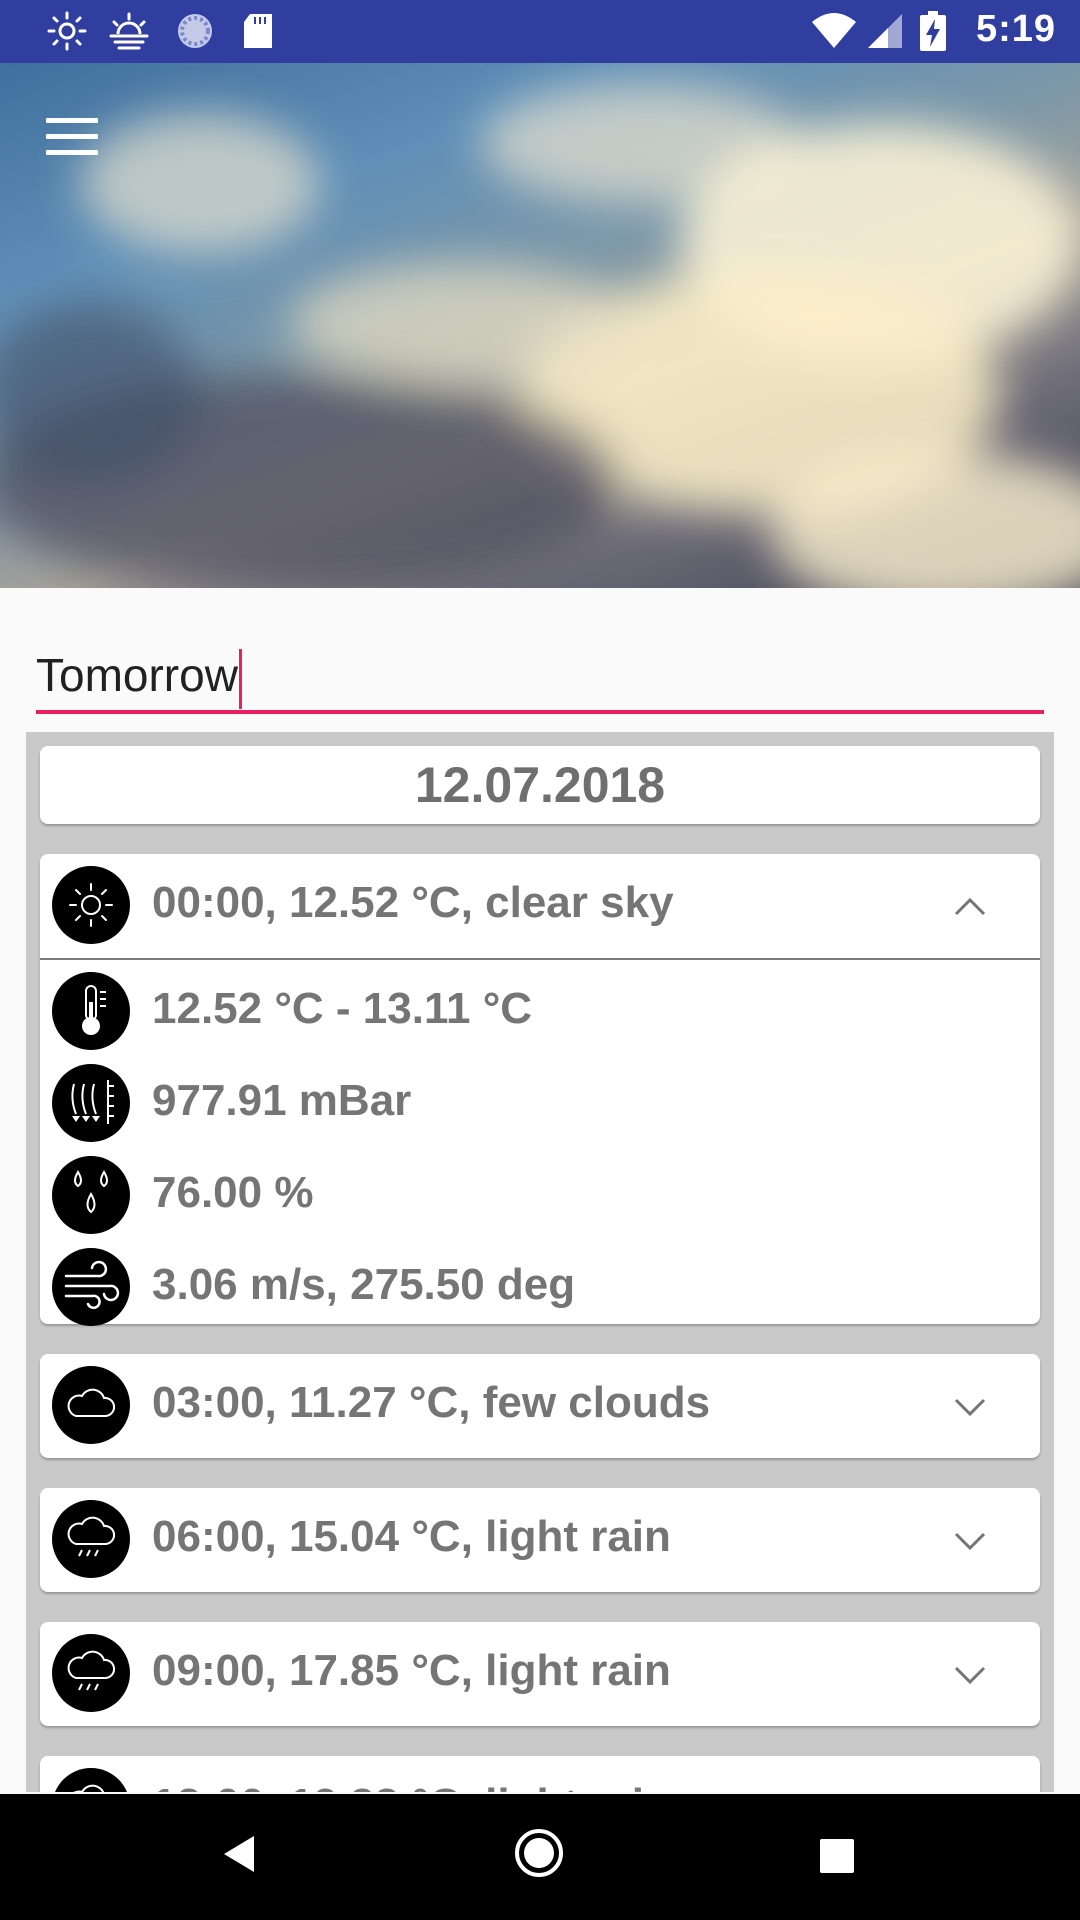 The width and height of the screenshot is (1080, 1920). I want to click on cloud-icon, so click(91, 1405).